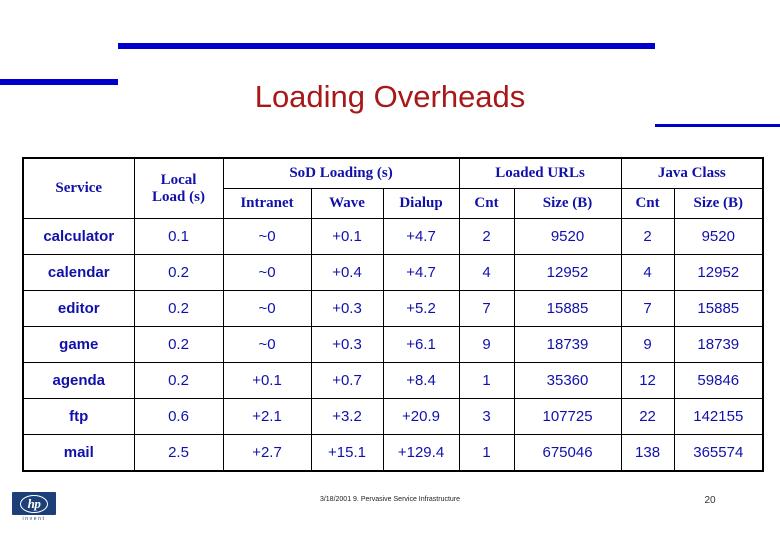 The image size is (780, 540). I want to click on column-header-java-size: Size (B), so click(718, 203).